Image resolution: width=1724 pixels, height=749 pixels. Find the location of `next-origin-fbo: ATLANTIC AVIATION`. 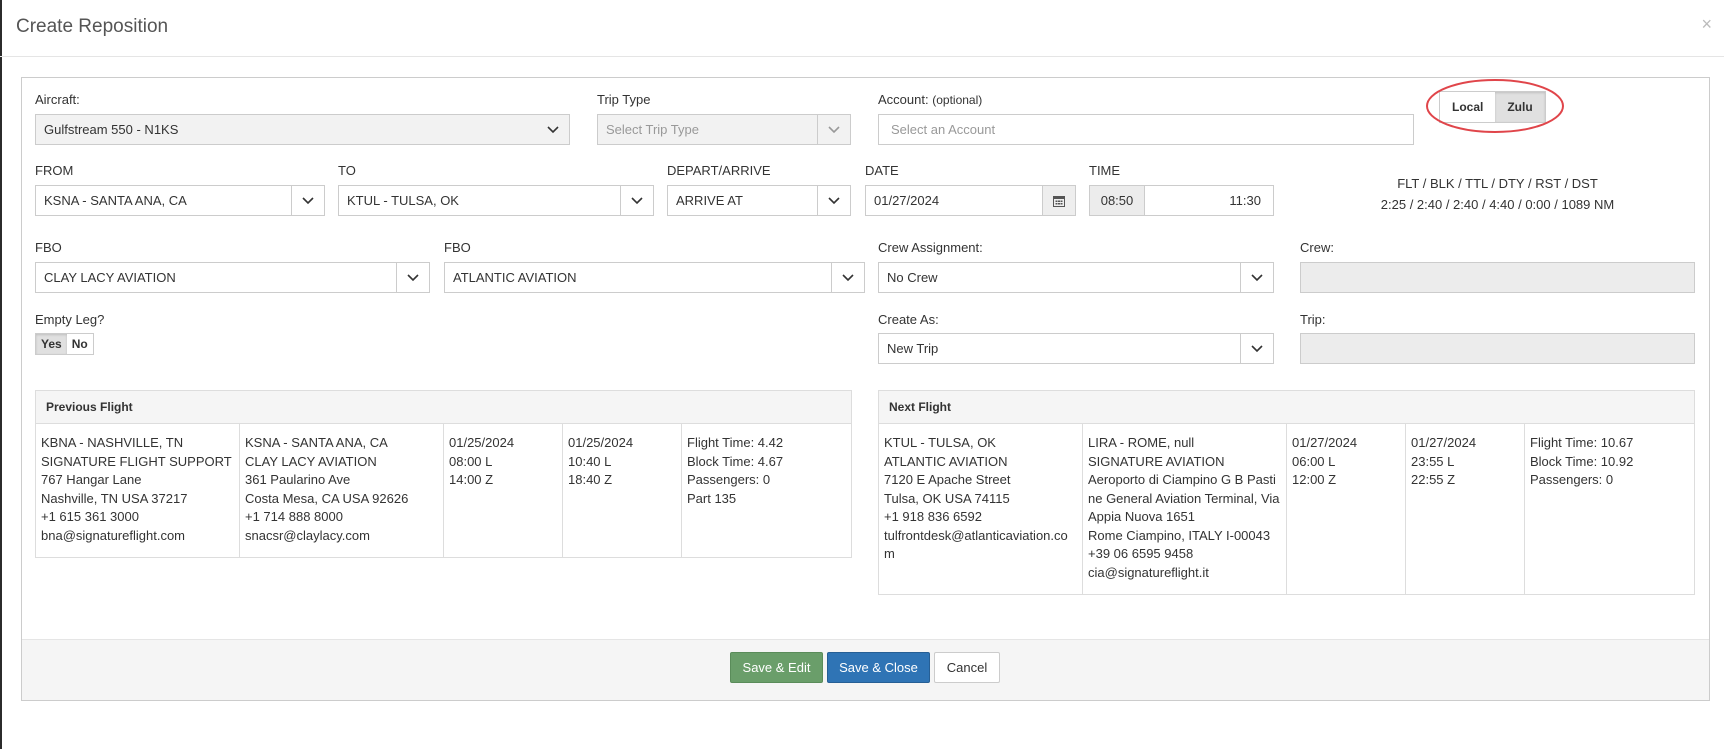

next-origin-fbo: ATLANTIC AVIATION is located at coordinates (946, 461).